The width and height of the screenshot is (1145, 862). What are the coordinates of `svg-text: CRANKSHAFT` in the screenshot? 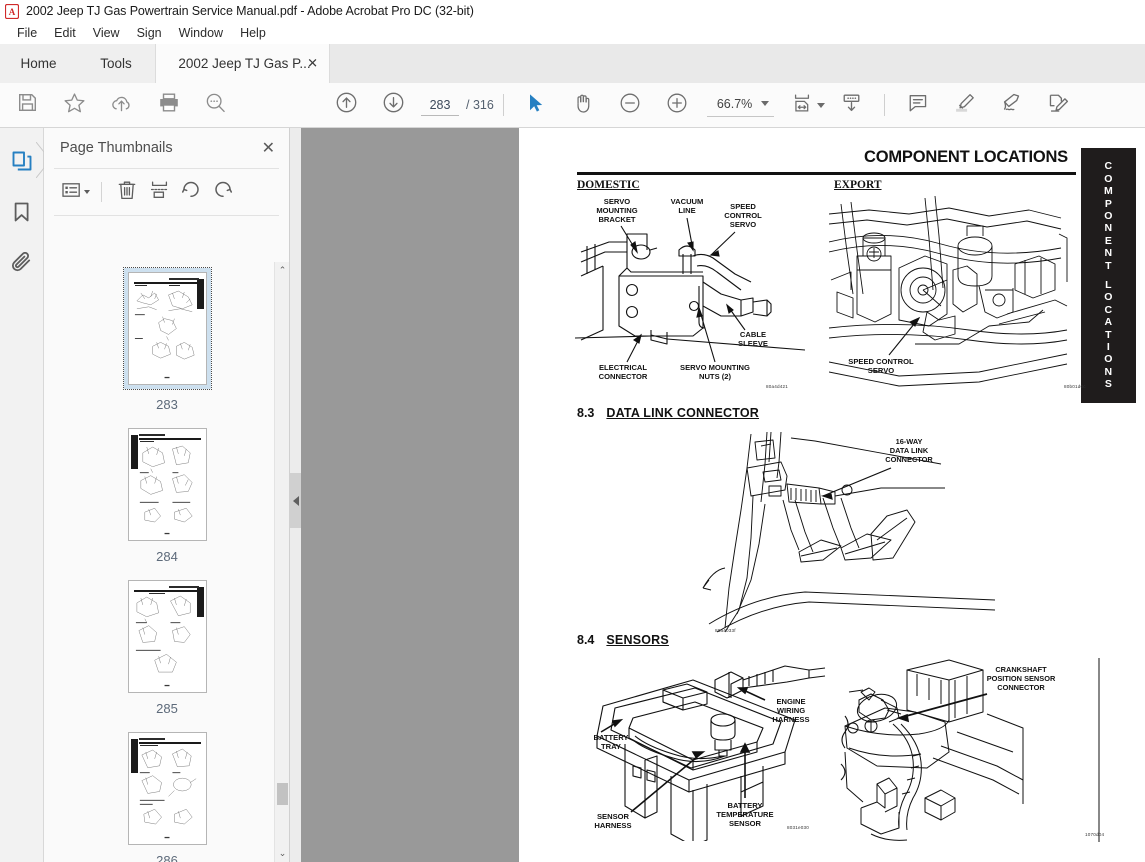 It's located at (1021, 669).